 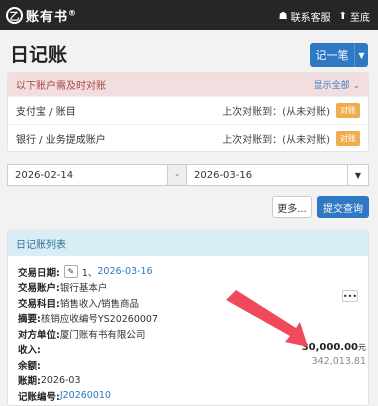 What do you see at coordinates (360, 18) in the screenshot?
I see `scroll-bottom-label: 至底` at bounding box center [360, 18].